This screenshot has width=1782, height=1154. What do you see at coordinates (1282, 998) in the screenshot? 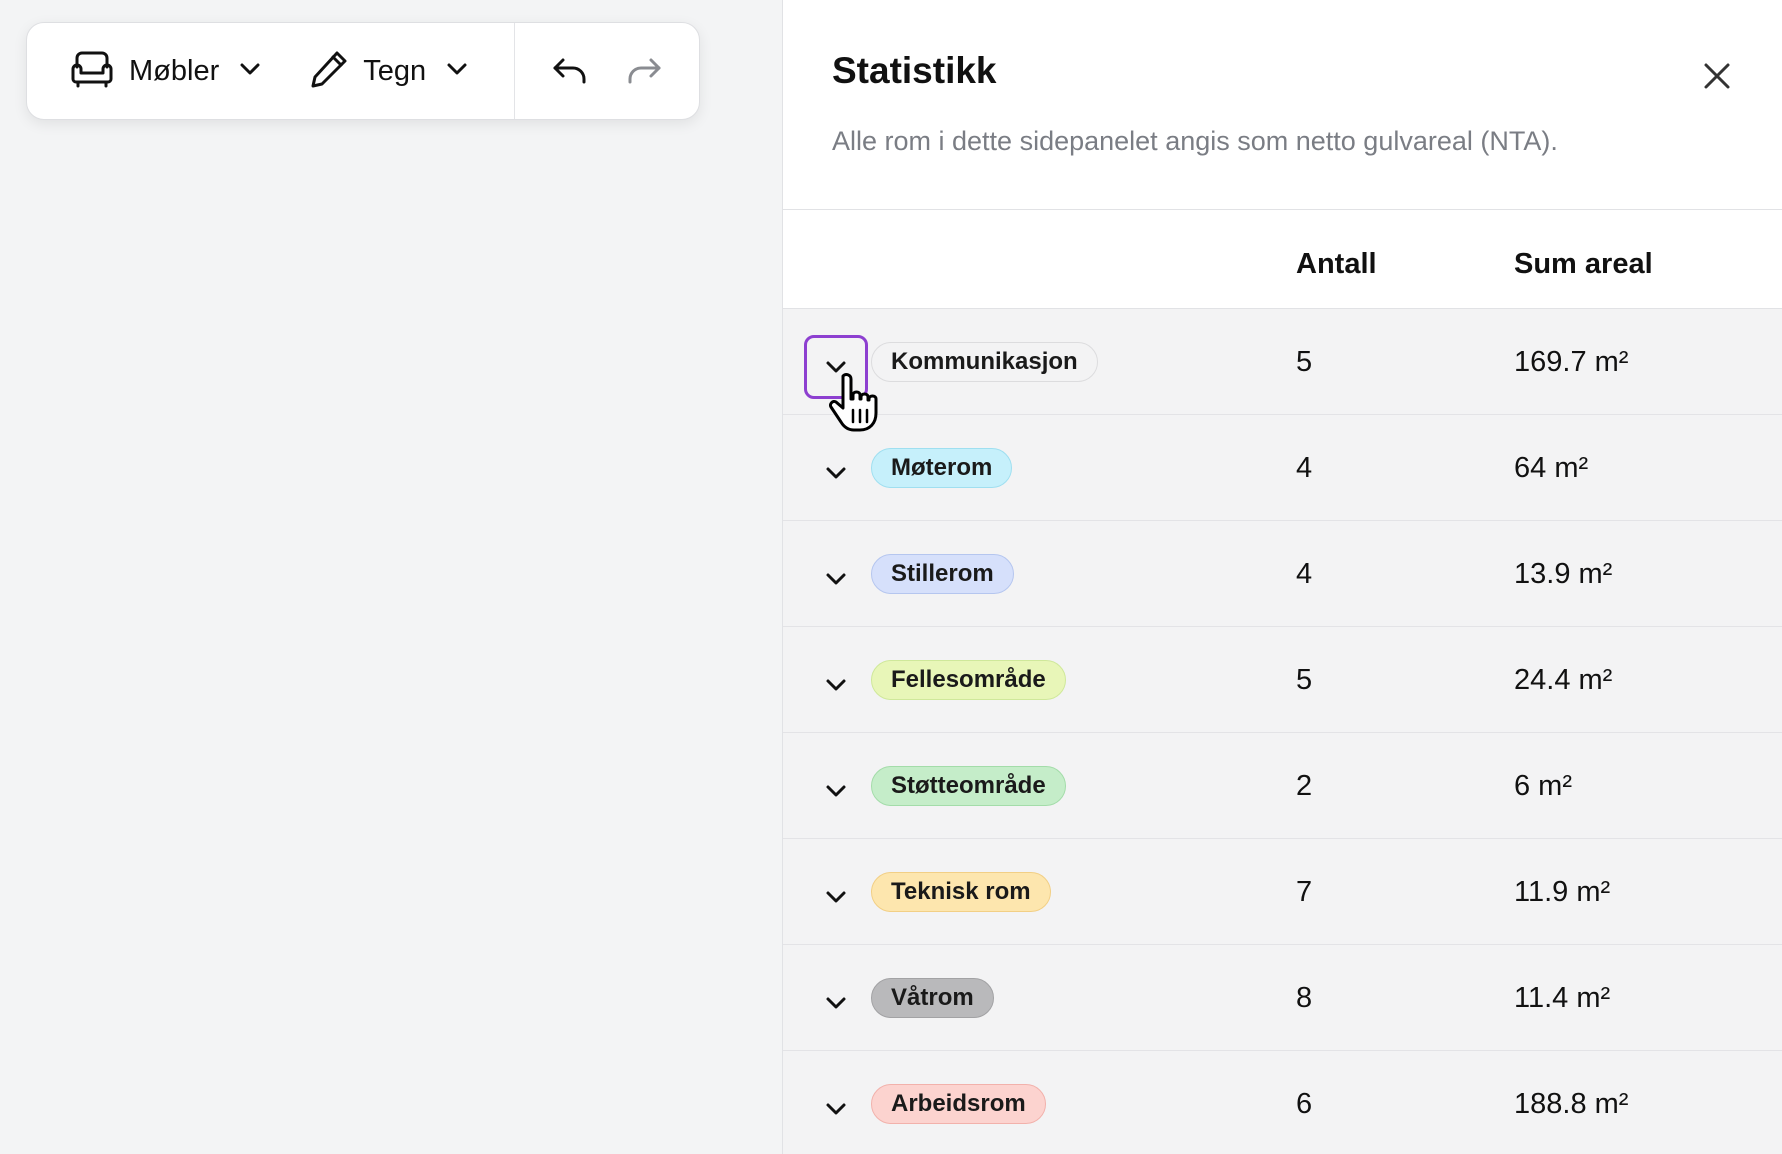
I see `table-row: Våtrom 8 11.4 m²` at bounding box center [1282, 998].